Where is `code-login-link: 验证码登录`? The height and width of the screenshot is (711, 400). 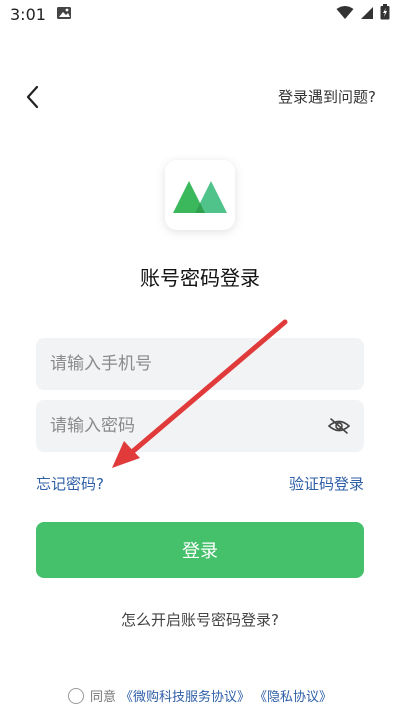
code-login-link: 验证码登录 is located at coordinates (326, 483).